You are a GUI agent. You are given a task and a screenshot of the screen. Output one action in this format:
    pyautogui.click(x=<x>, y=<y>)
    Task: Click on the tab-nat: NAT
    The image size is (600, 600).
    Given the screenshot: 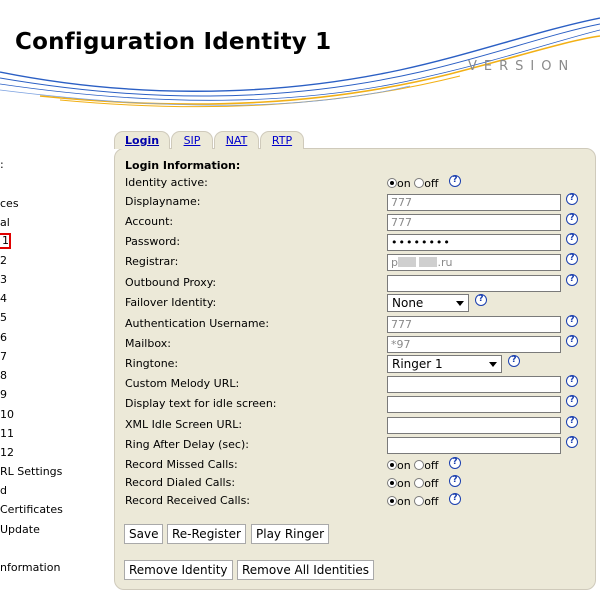 What is the action you would take?
    pyautogui.click(x=236, y=140)
    